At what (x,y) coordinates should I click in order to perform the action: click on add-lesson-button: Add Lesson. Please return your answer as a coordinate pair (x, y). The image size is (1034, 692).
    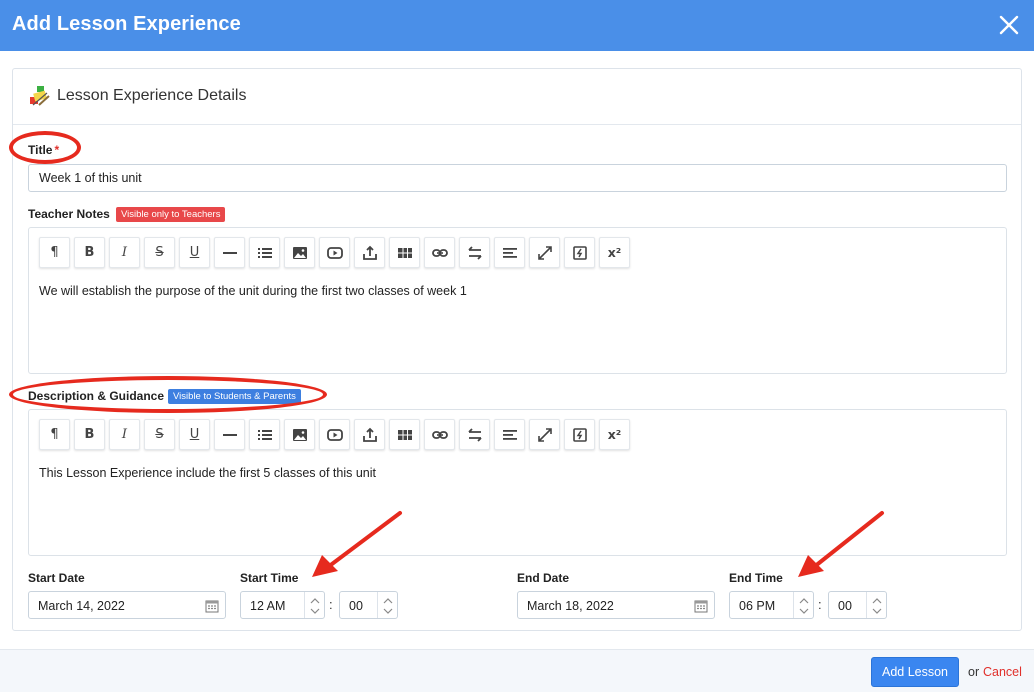
    Looking at the image, I should click on (915, 672).